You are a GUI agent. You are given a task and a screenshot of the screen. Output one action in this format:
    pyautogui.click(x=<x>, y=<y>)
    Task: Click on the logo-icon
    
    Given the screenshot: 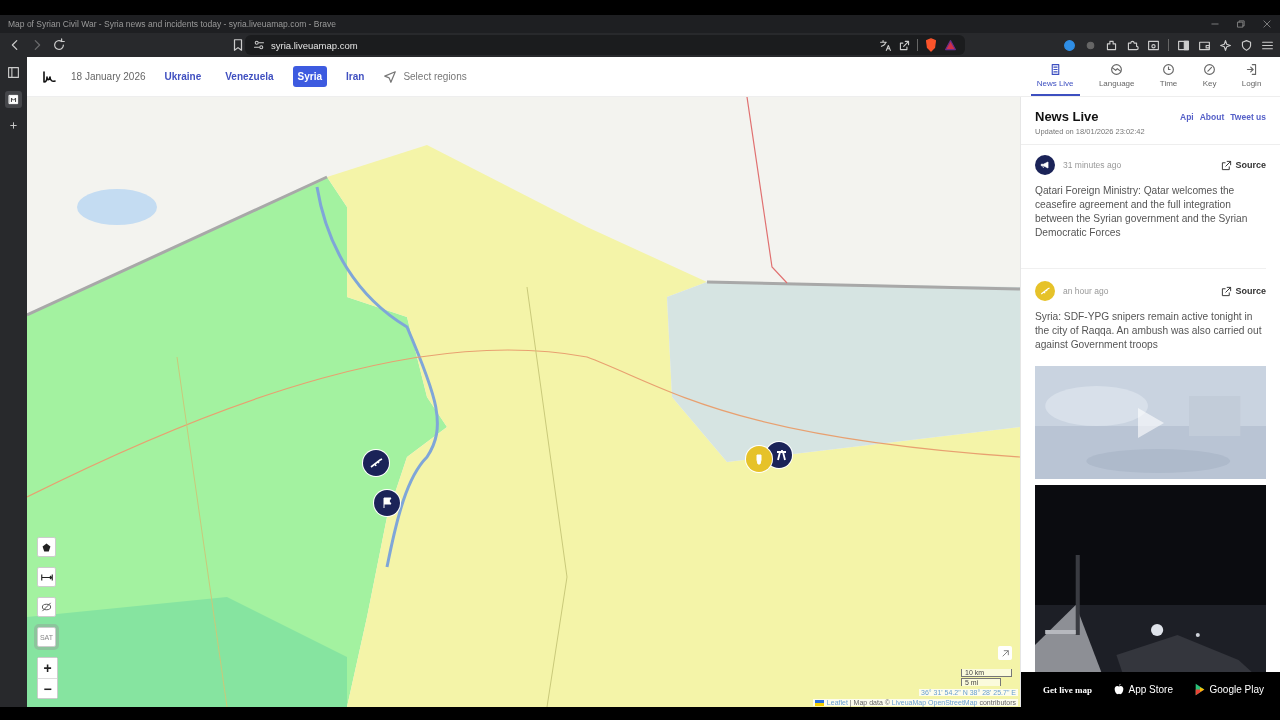 What is the action you would take?
    pyautogui.click(x=49, y=76)
    